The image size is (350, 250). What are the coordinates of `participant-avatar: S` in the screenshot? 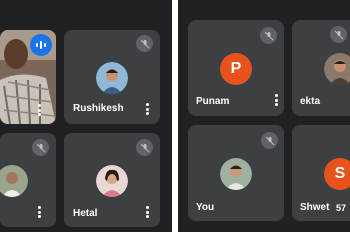 It's located at (337, 174).